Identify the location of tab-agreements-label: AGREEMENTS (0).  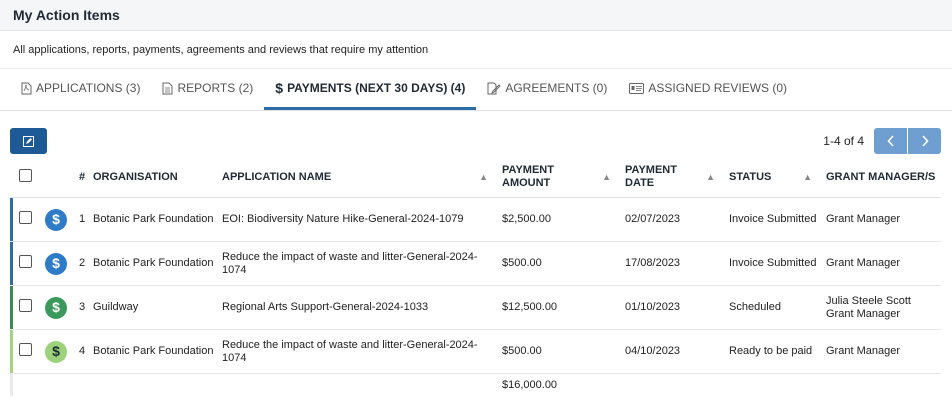
(556, 88).